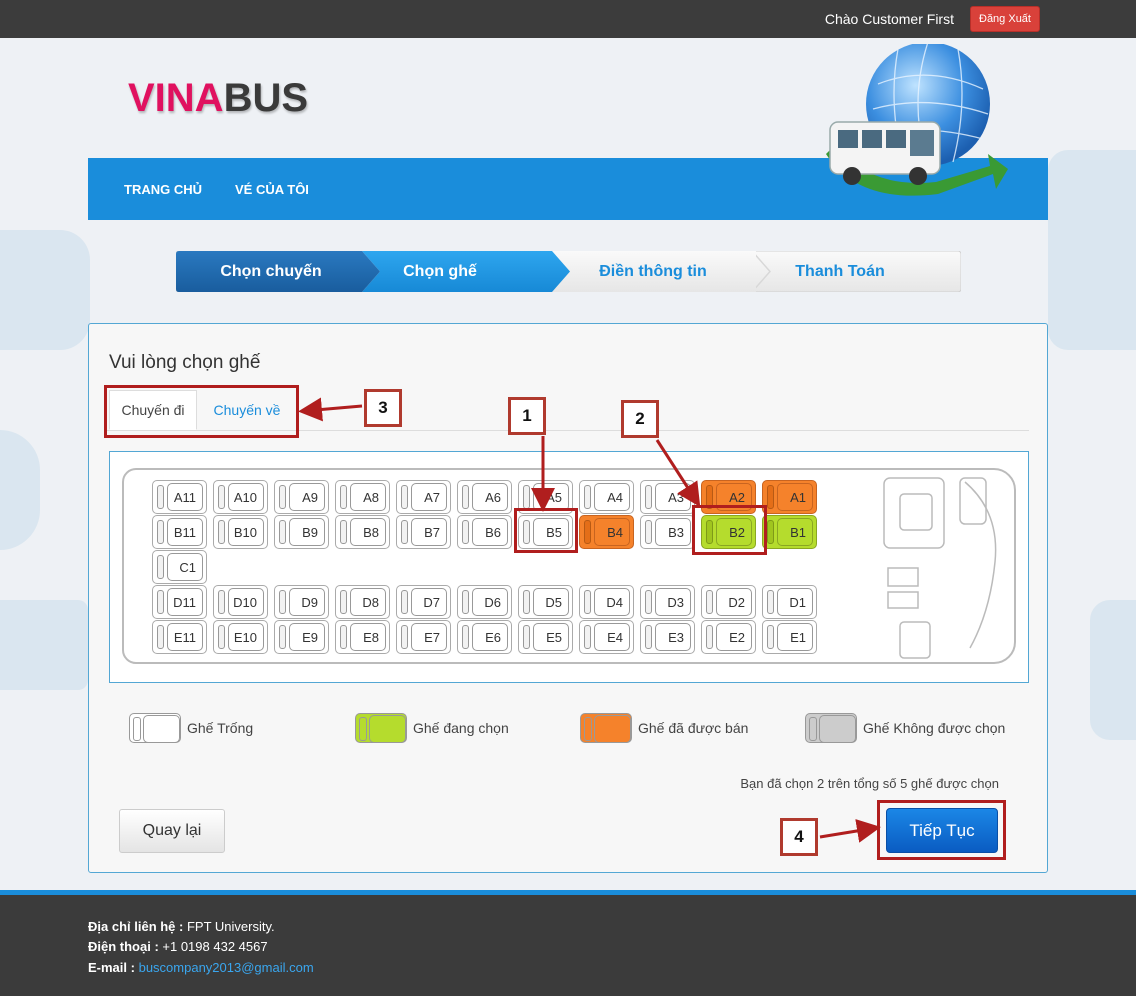 The height and width of the screenshot is (996, 1136). I want to click on nav-item-my-tickets: VÉ CỦA TÔI, so click(272, 189).